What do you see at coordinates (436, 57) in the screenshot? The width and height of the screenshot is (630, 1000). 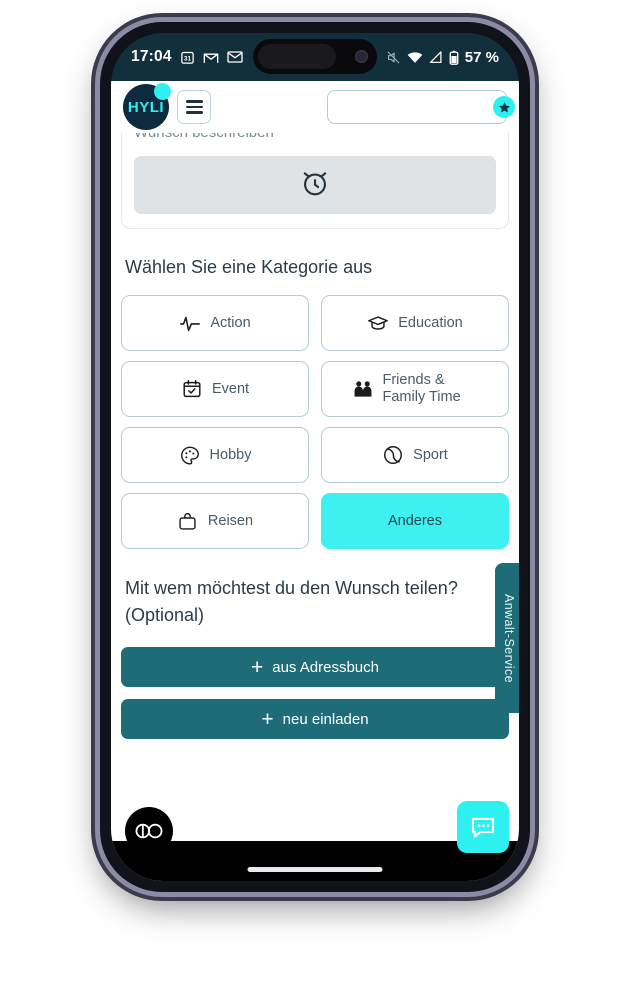 I see `cellular-signal-icon` at bounding box center [436, 57].